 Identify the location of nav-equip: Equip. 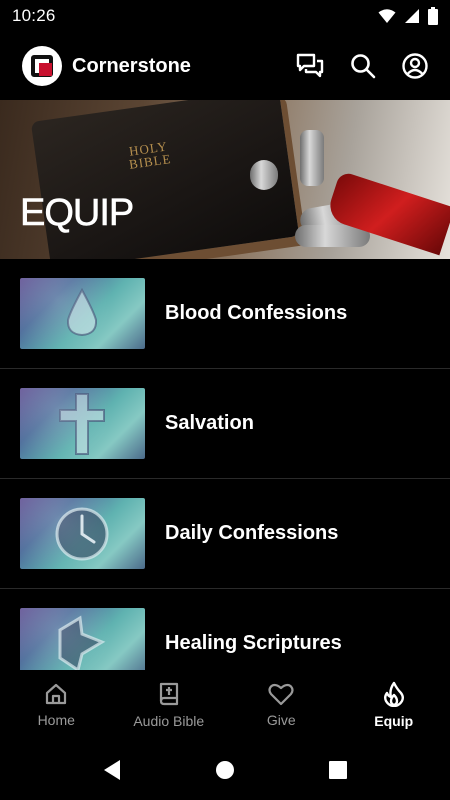
(394, 705).